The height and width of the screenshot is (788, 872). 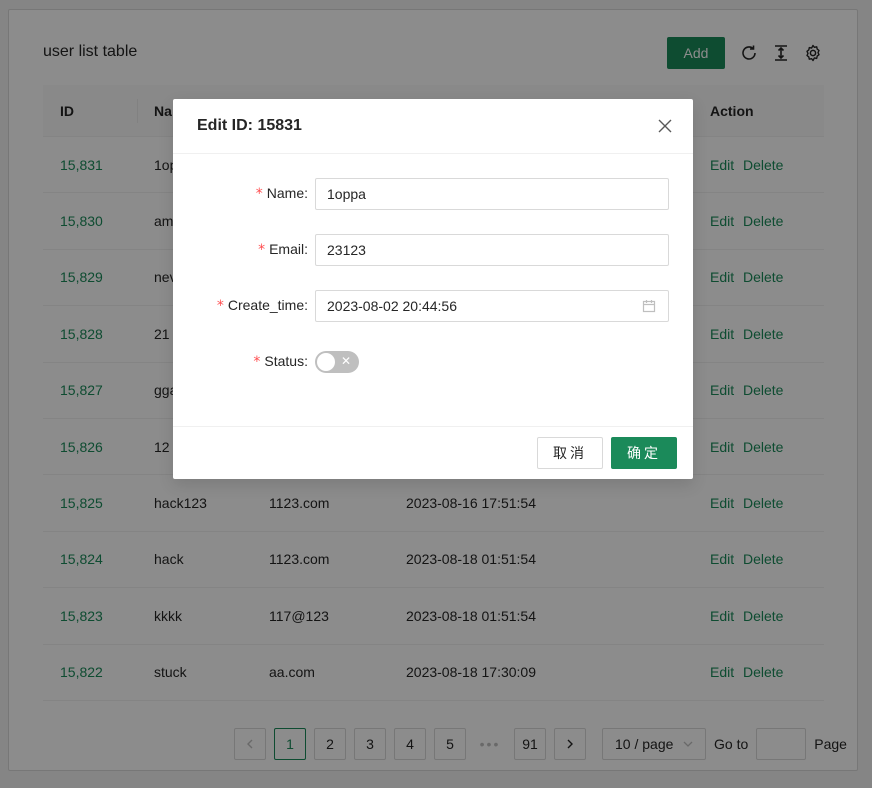 I want to click on email-label: * Email:, so click(x=283, y=249).